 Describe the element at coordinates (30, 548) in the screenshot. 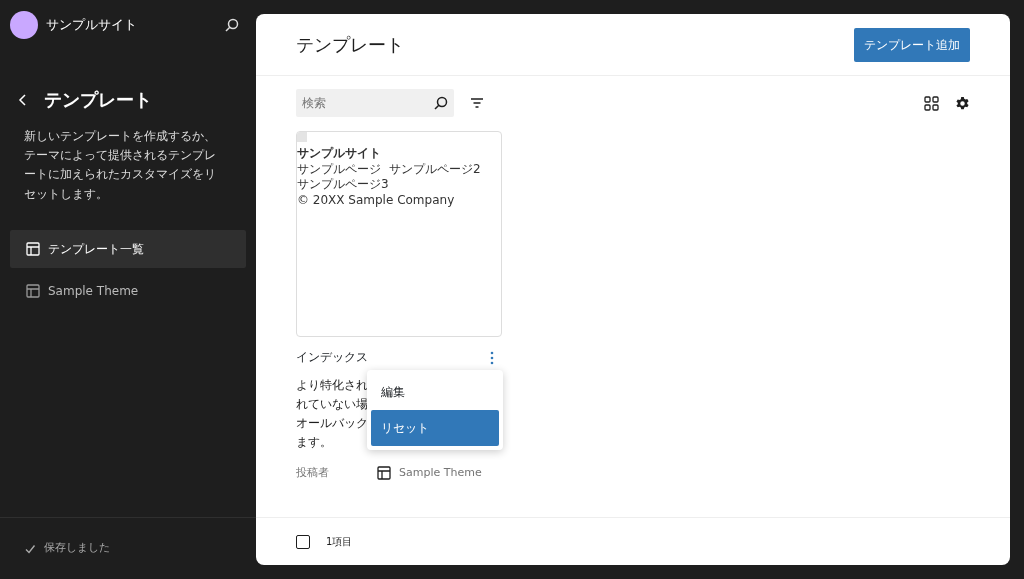

I see `check-icon` at that location.